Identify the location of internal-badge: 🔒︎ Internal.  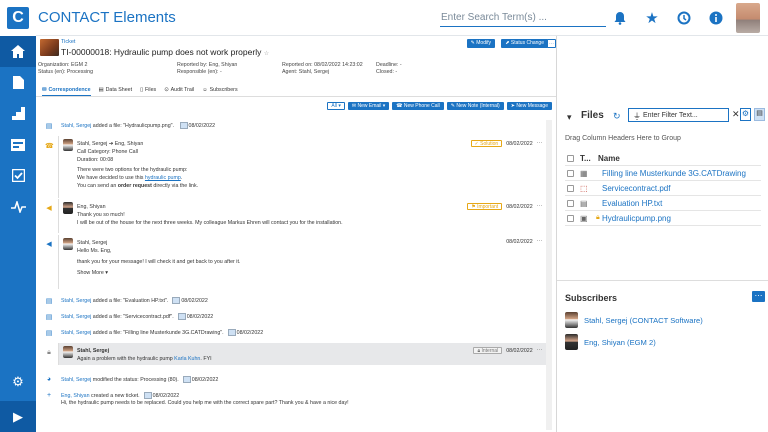
(488, 350).